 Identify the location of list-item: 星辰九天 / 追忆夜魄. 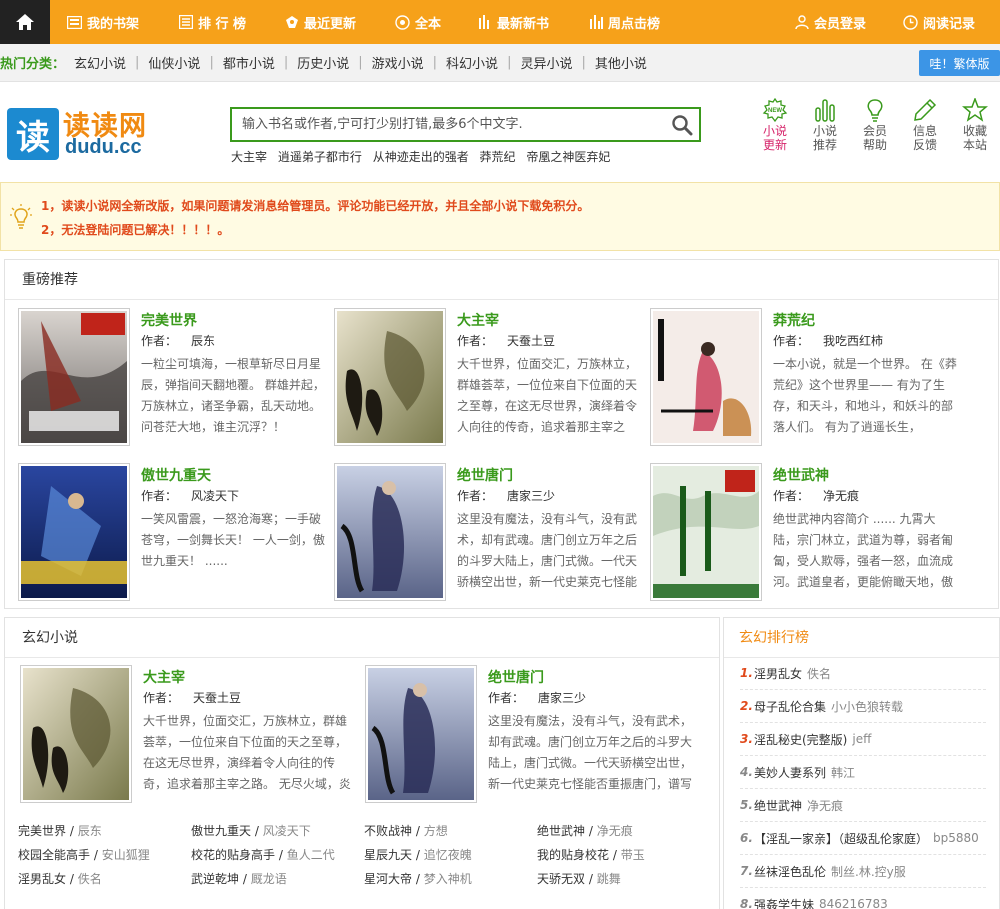
(418, 854).